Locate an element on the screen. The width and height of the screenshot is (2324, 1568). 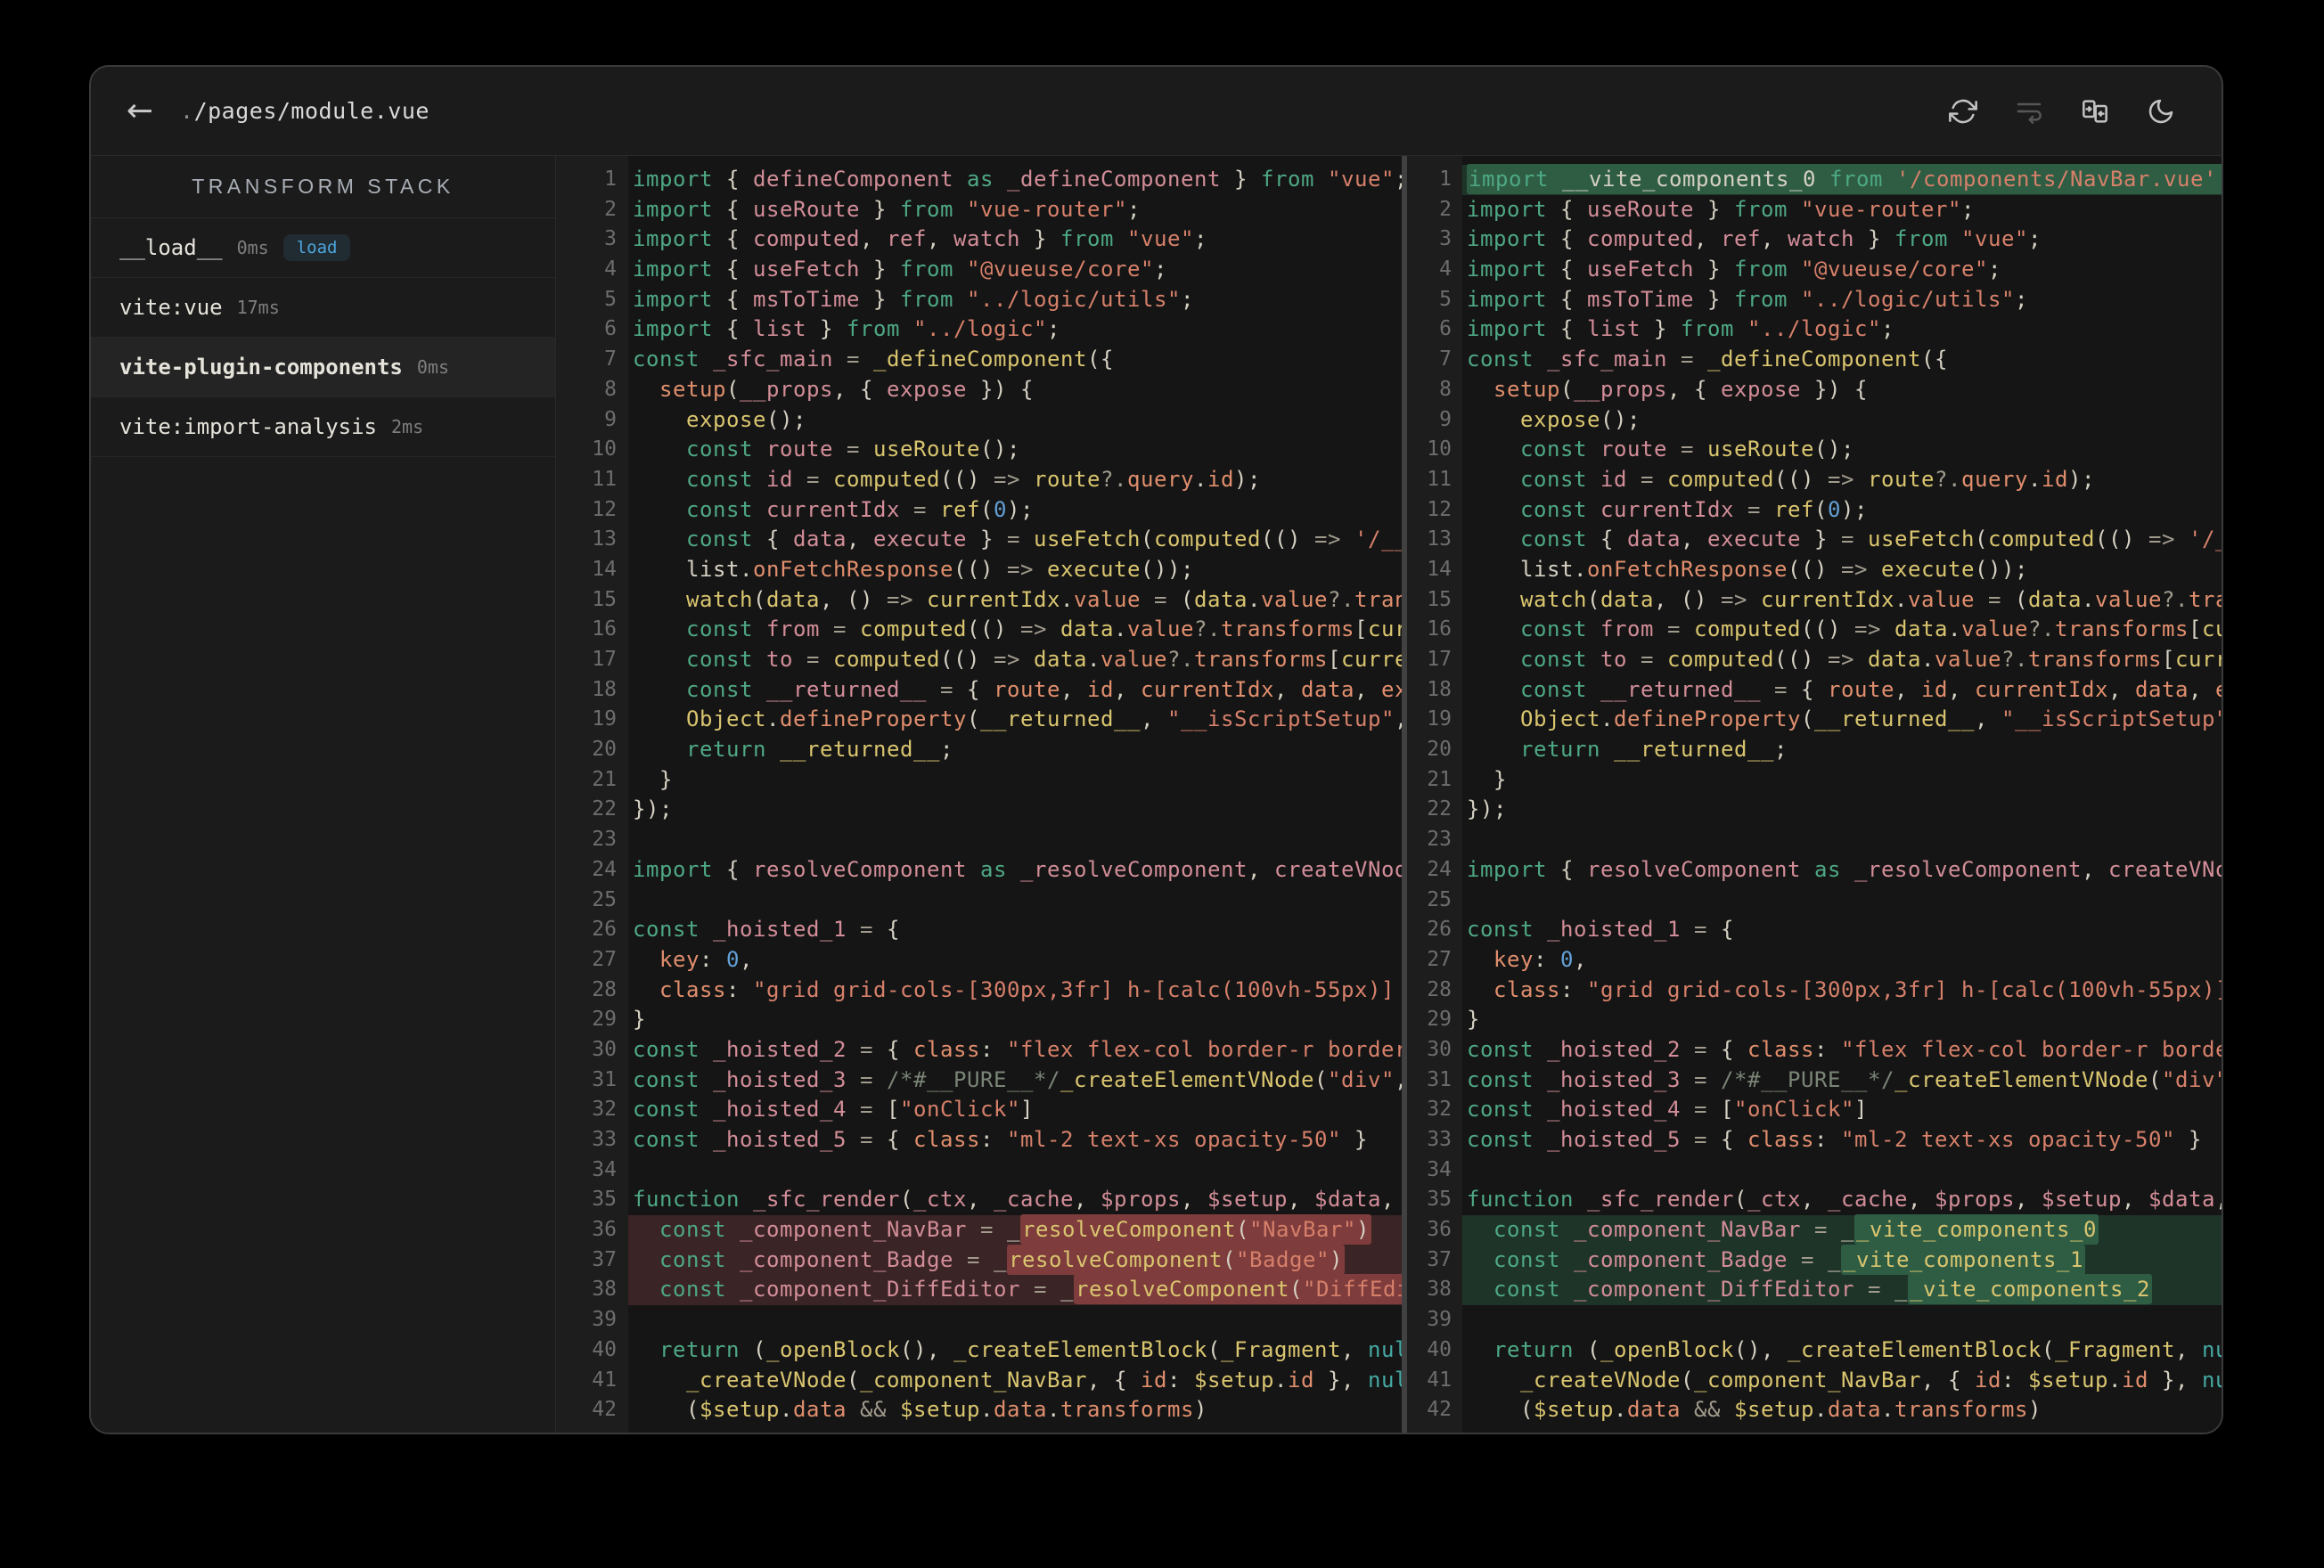
line-number: 26 is located at coordinates (604, 930).